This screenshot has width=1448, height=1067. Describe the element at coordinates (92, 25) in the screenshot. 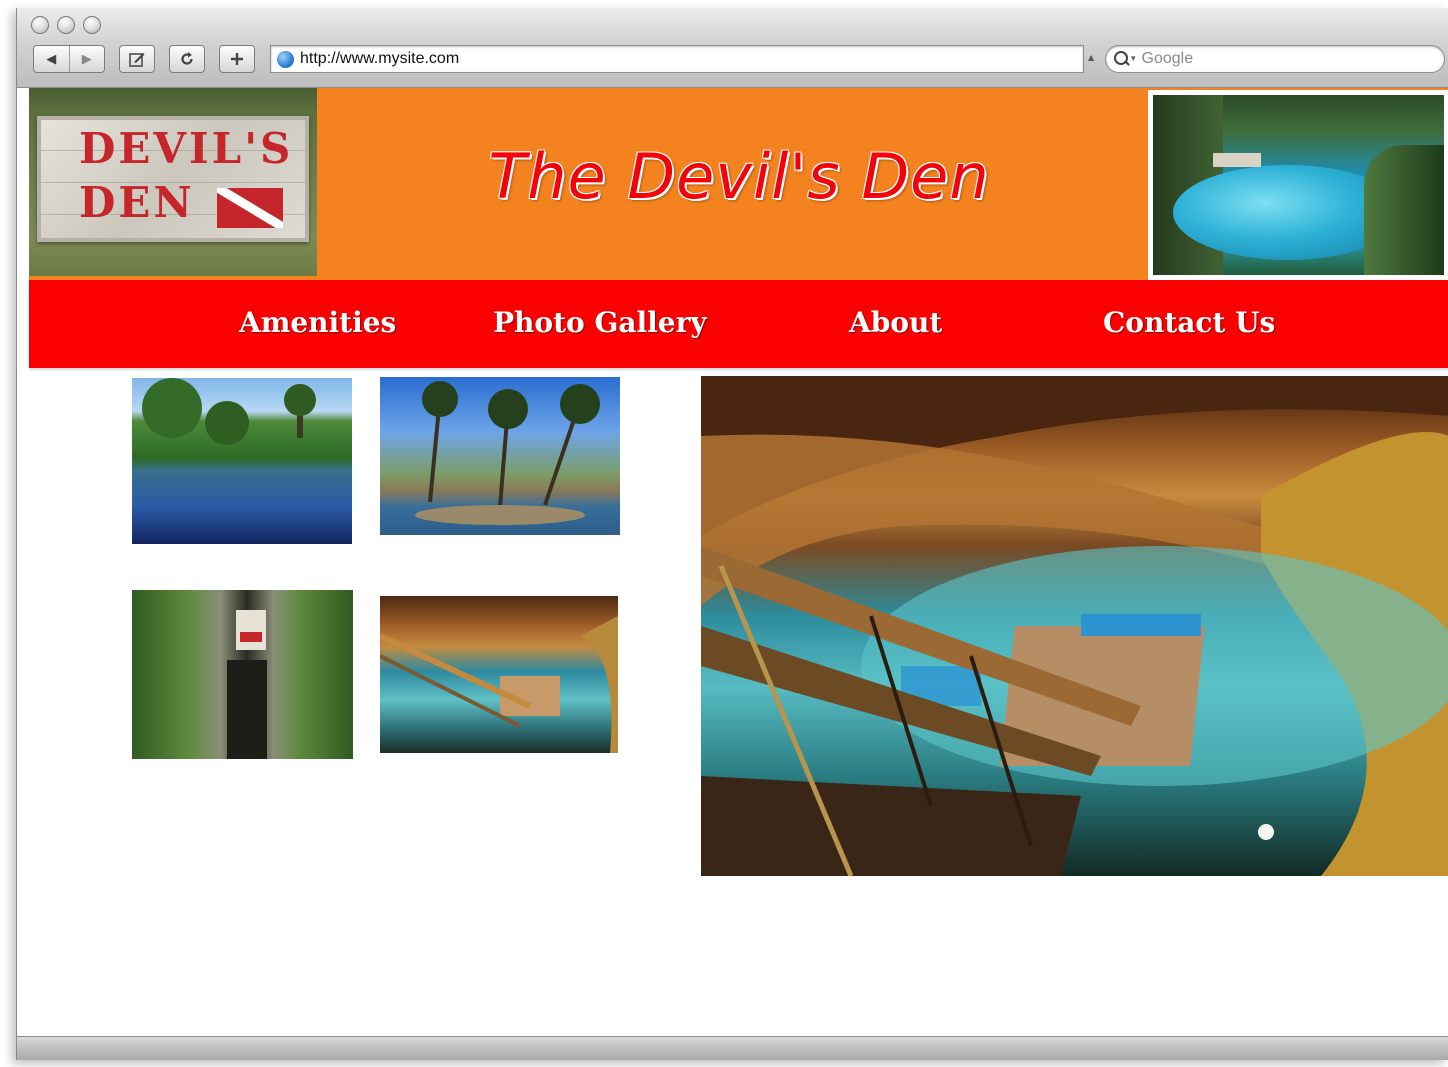

I see `zoom-window-button` at that location.